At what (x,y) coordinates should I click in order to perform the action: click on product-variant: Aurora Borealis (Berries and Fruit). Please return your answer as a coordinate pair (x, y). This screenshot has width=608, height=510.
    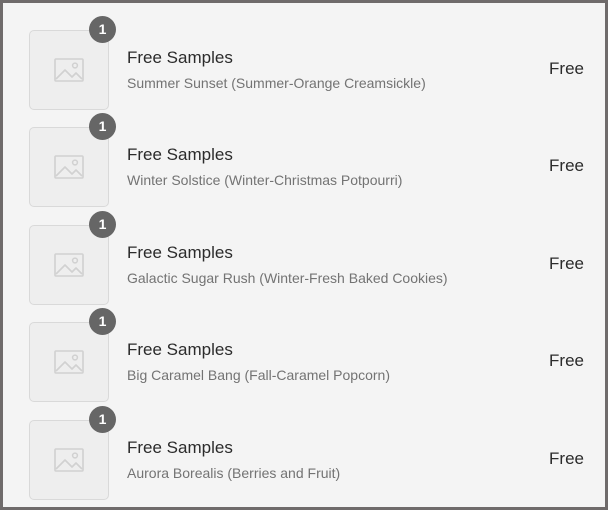
    Looking at the image, I should click on (234, 473).